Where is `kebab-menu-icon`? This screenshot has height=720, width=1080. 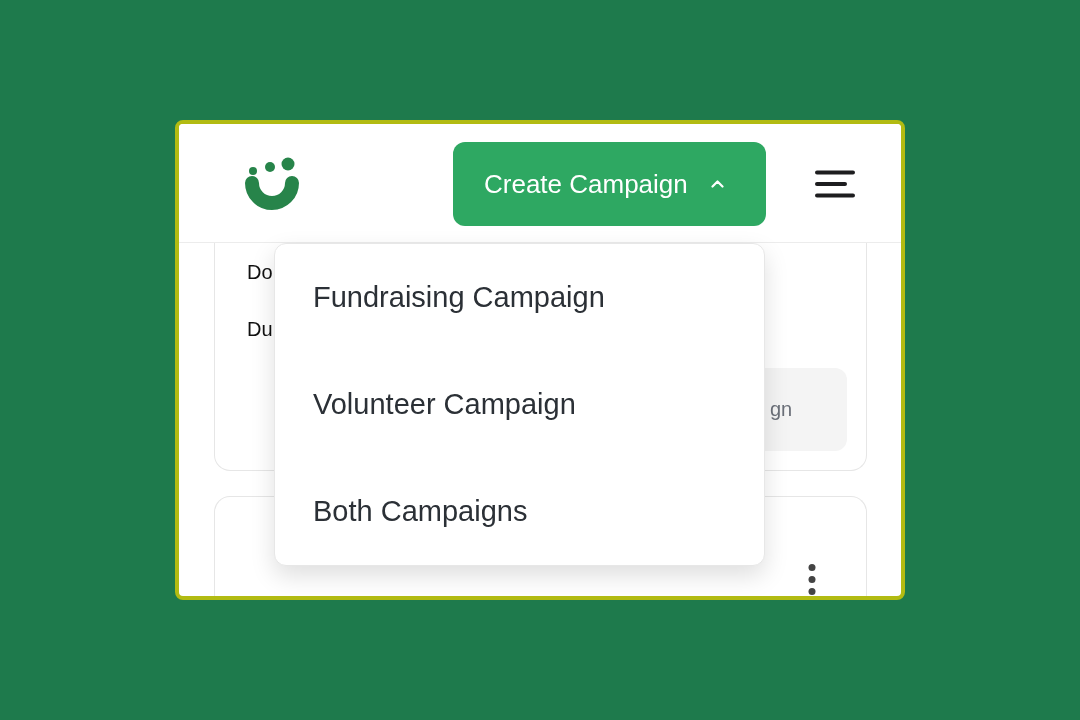 kebab-menu-icon is located at coordinates (812, 579).